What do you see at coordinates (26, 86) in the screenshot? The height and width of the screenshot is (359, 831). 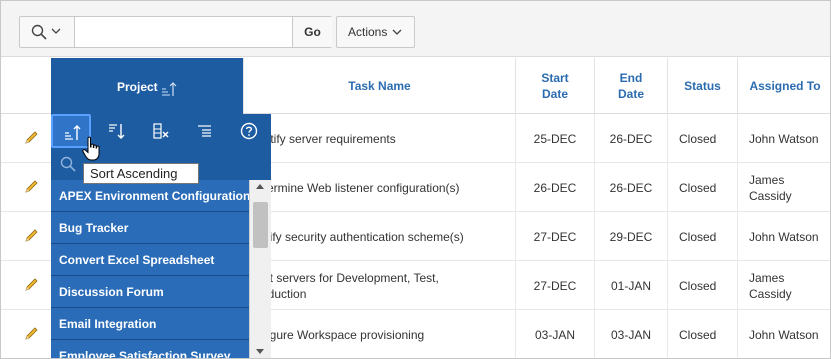 I see `edit-column-header` at bounding box center [26, 86].